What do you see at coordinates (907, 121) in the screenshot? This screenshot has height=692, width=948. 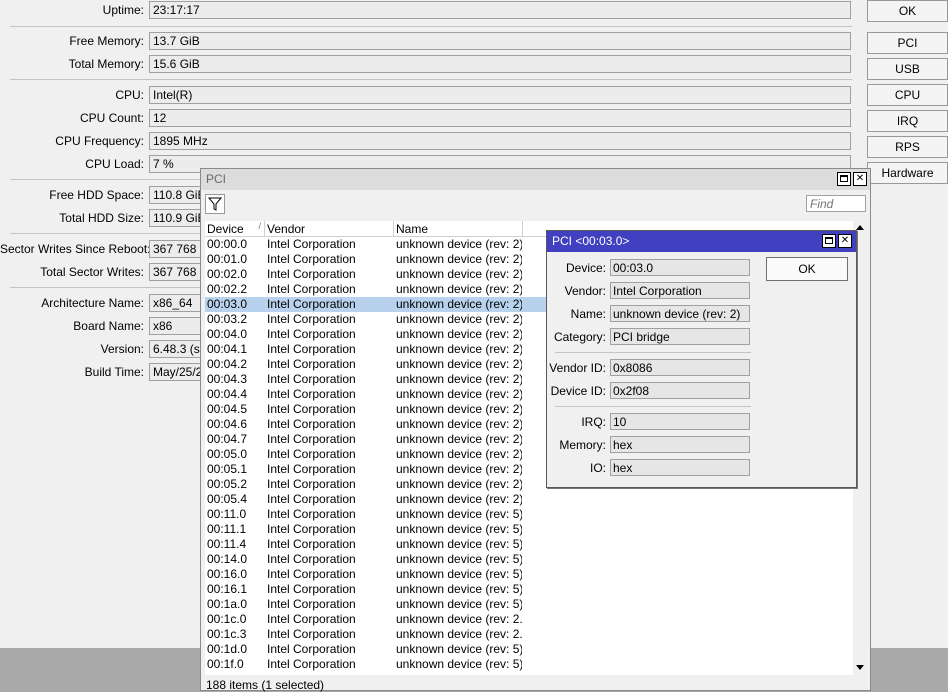 I see `irq-button: IRQ` at bounding box center [907, 121].